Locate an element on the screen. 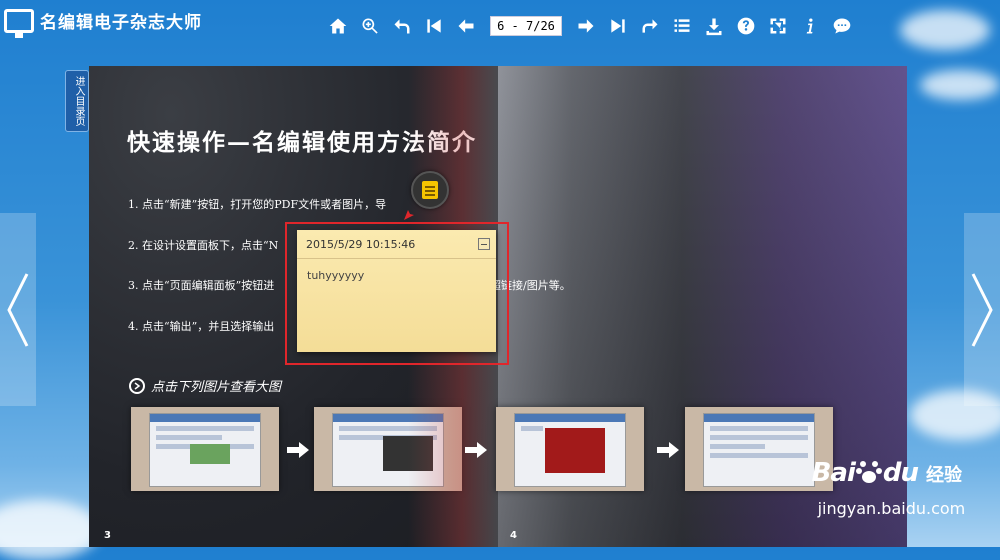  back-icon is located at coordinates (402, 26).